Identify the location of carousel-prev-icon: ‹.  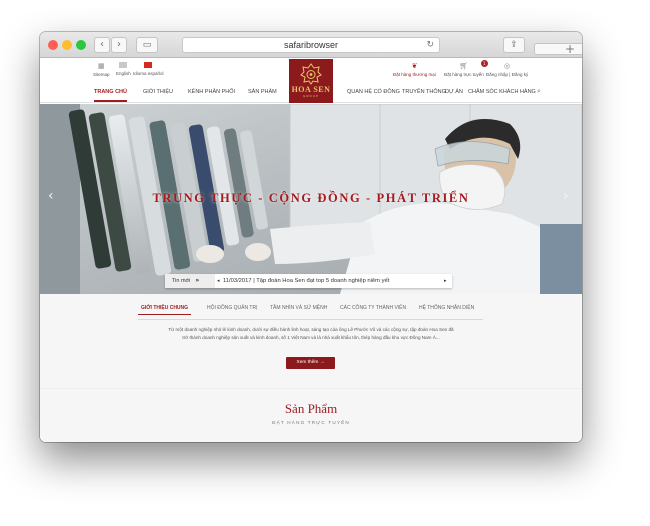
(51, 196).